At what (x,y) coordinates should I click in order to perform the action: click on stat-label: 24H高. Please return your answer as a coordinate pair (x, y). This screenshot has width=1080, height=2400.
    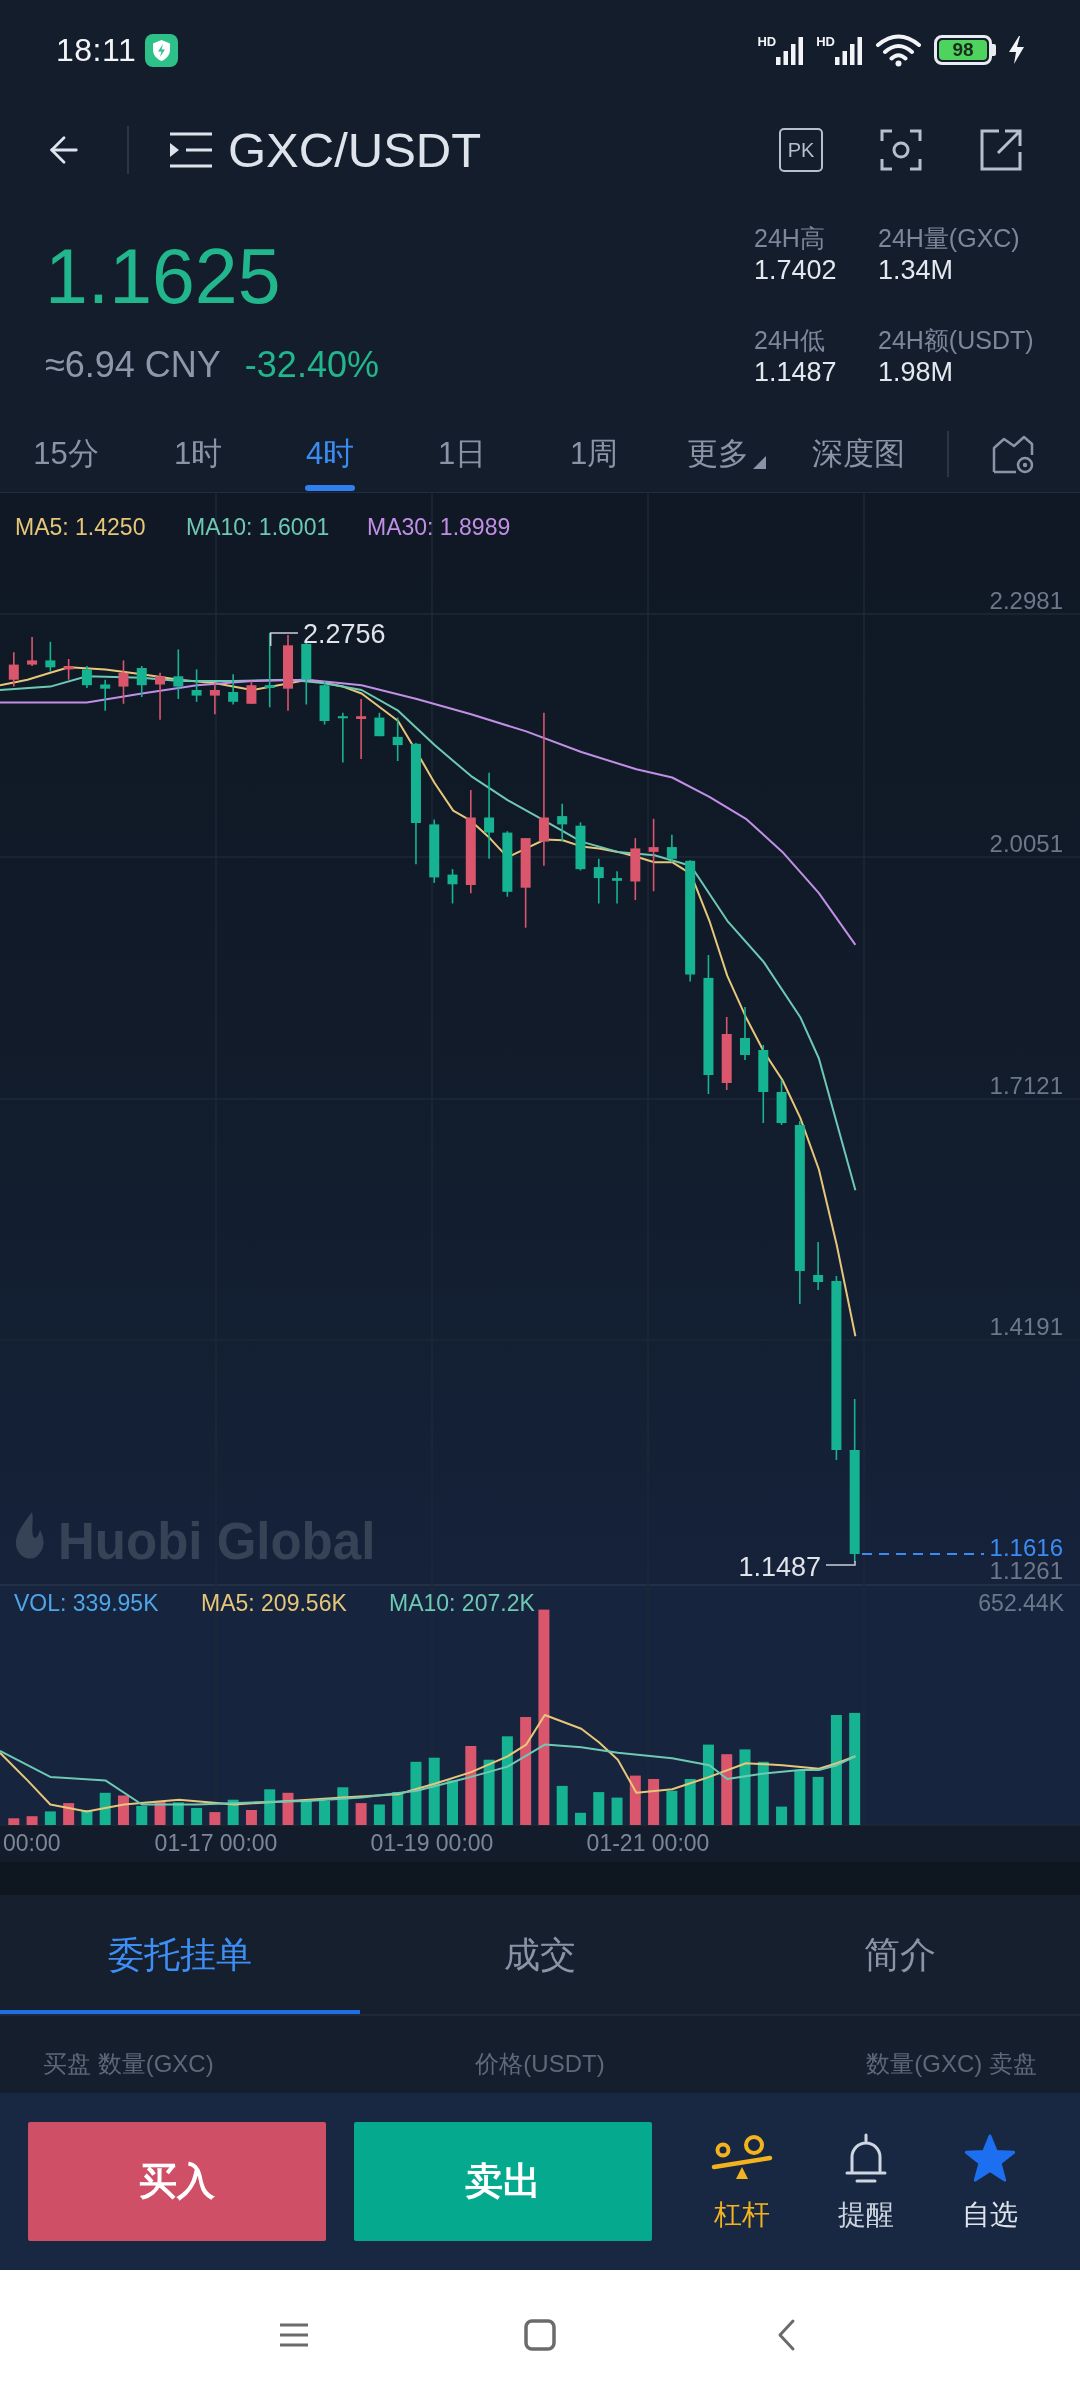
    Looking at the image, I should click on (789, 238).